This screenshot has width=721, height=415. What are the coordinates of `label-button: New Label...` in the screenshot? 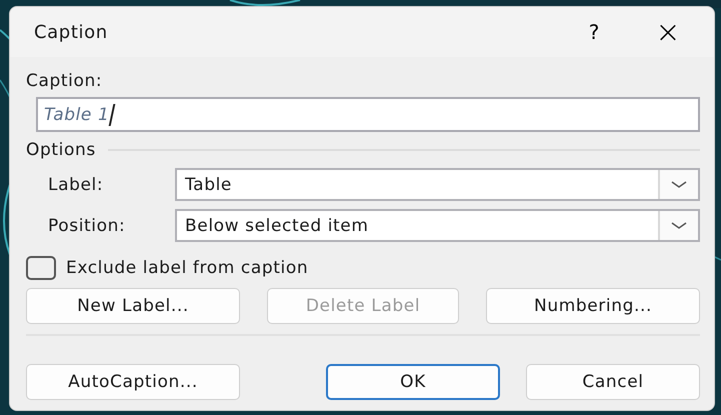 It's located at (133, 306).